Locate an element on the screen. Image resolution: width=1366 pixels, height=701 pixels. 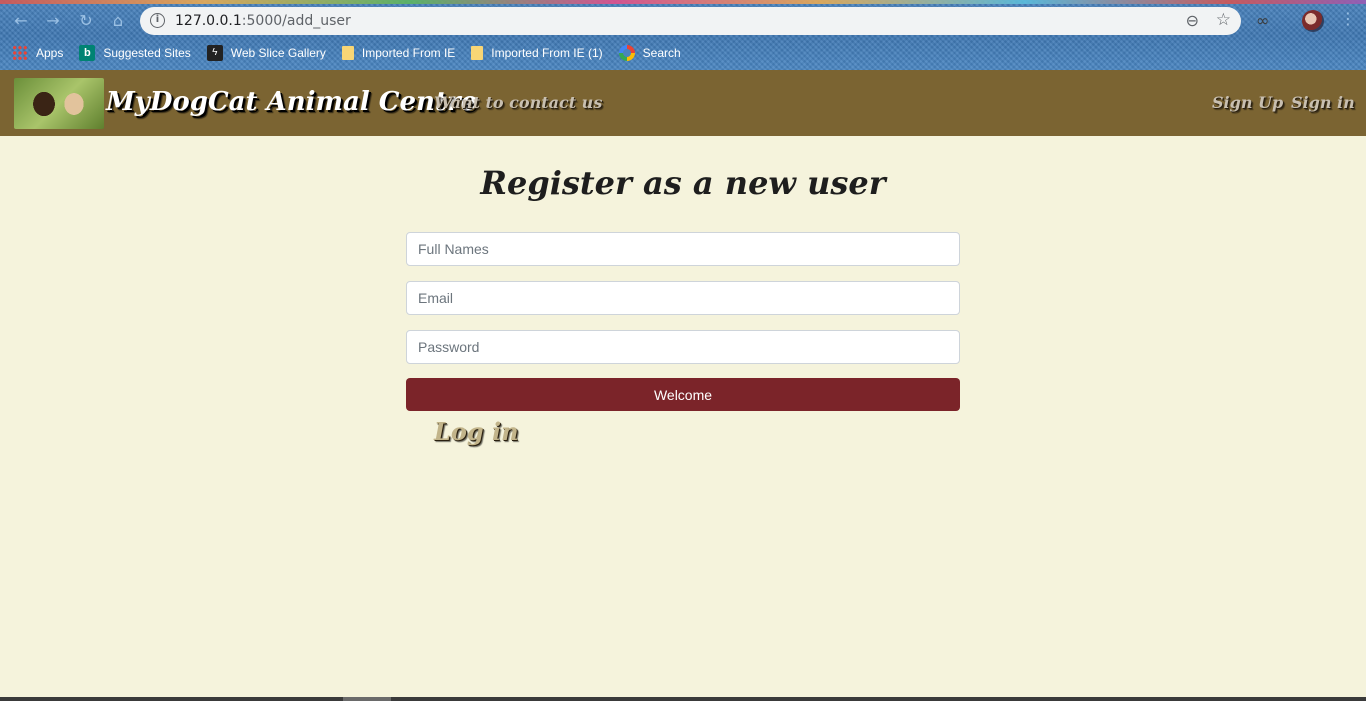
nav-contact-link: Want to contact us is located at coordinates (518, 102).